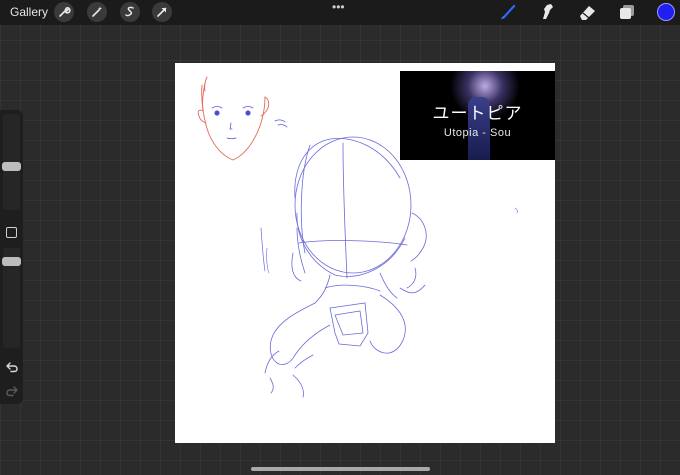  I want to click on eraser-icon, so click(587, 12).